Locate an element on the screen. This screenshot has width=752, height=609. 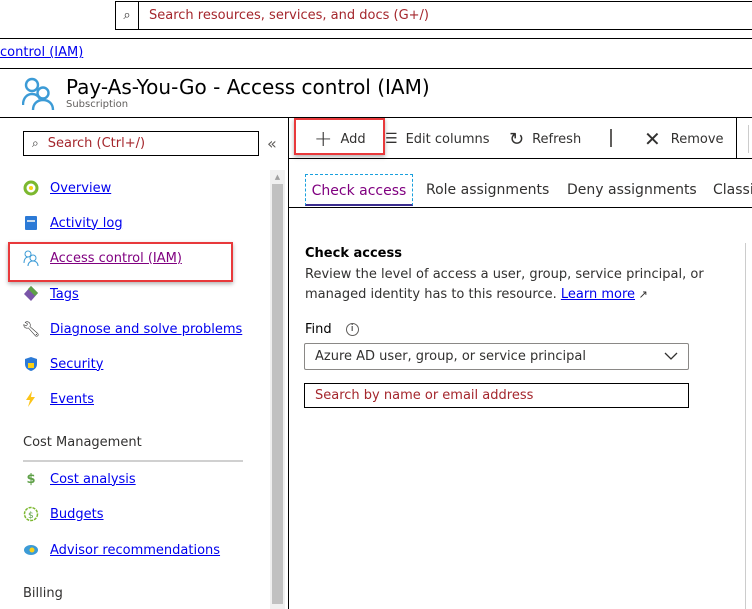
shield-icon is located at coordinates (31, 364).